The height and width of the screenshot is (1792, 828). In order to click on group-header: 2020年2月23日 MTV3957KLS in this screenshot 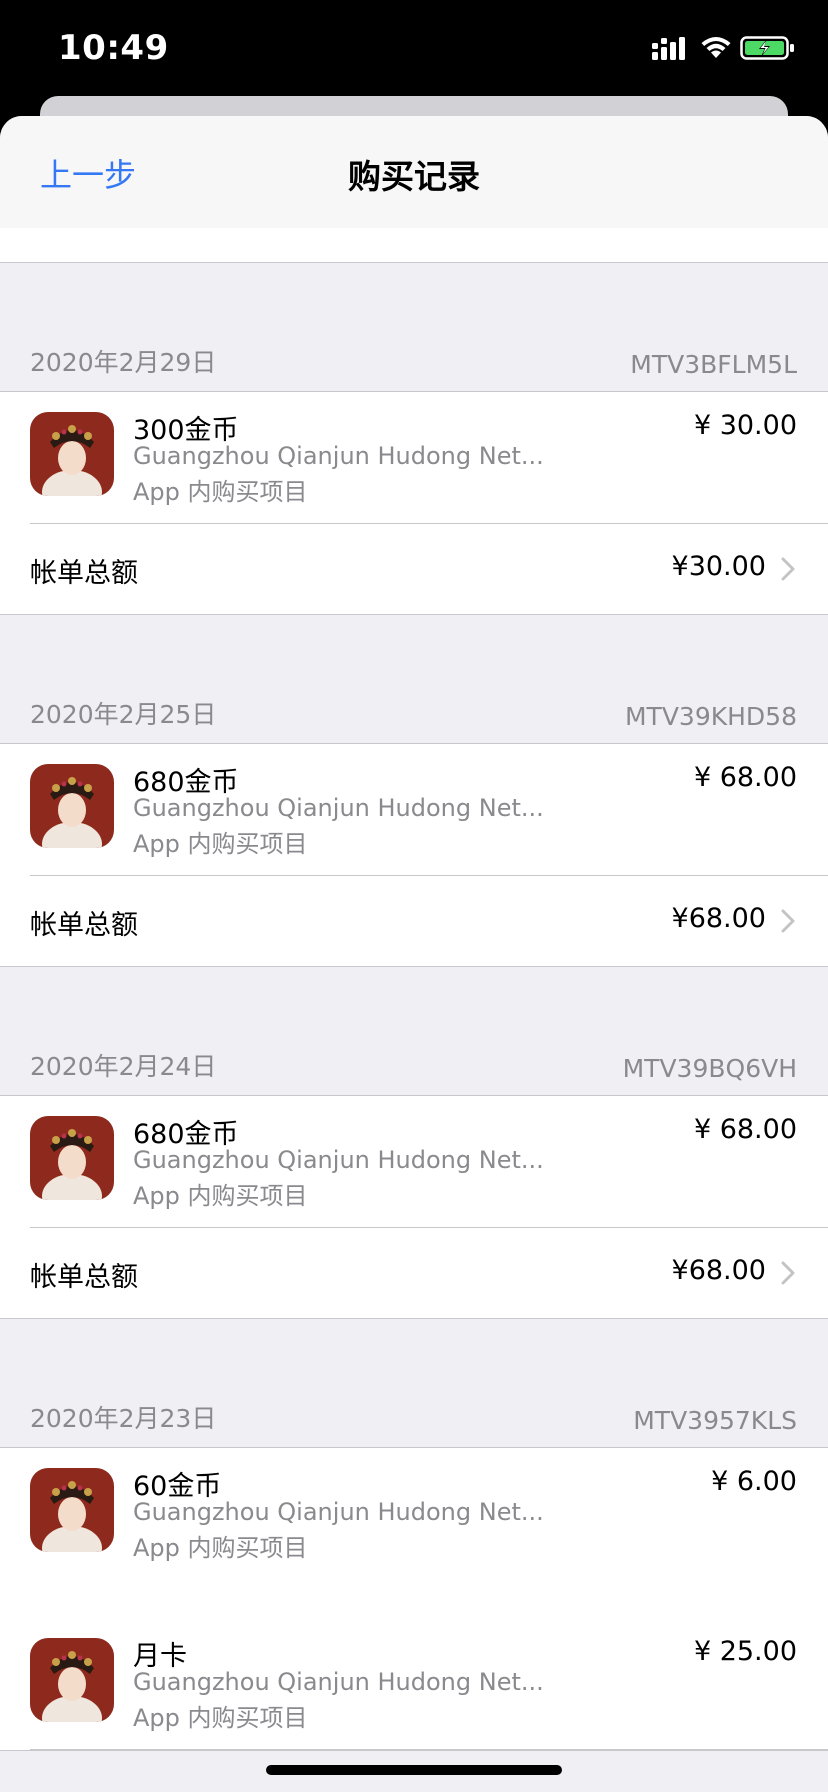, I will do `click(414, 1383)`.